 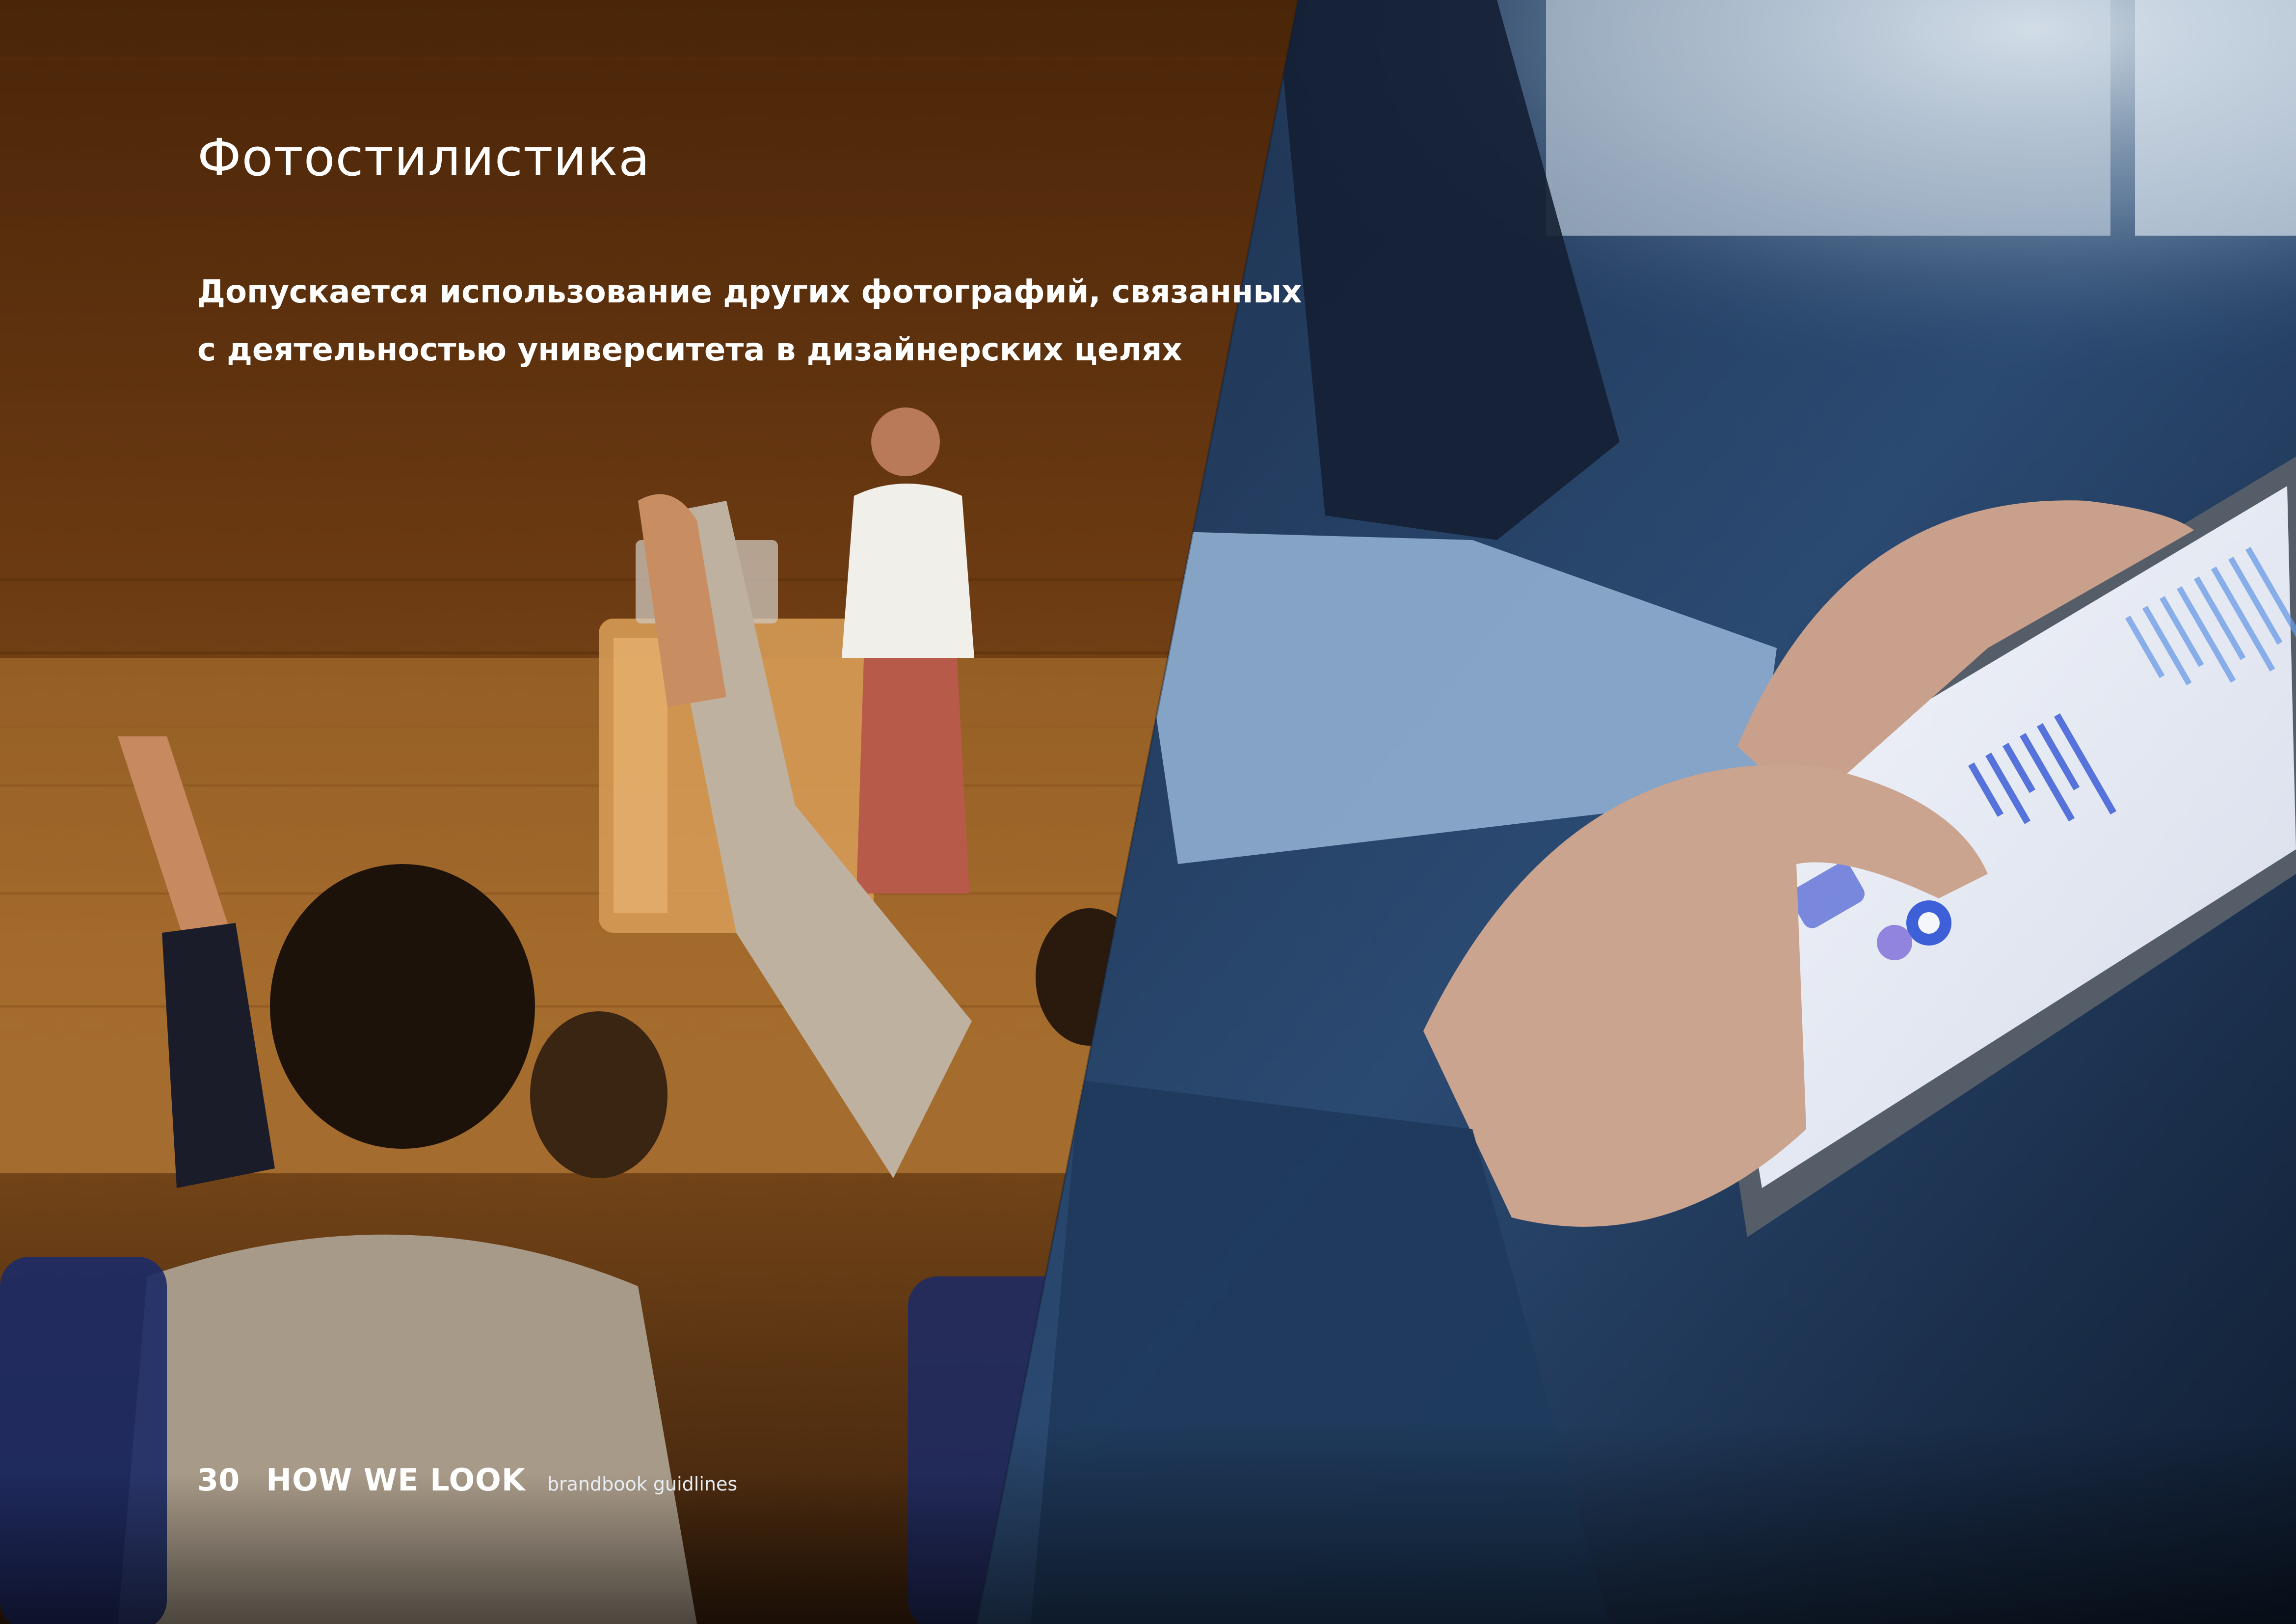 I want to click on brandbook-caption: brandbook guidlines, so click(x=642, y=1484).